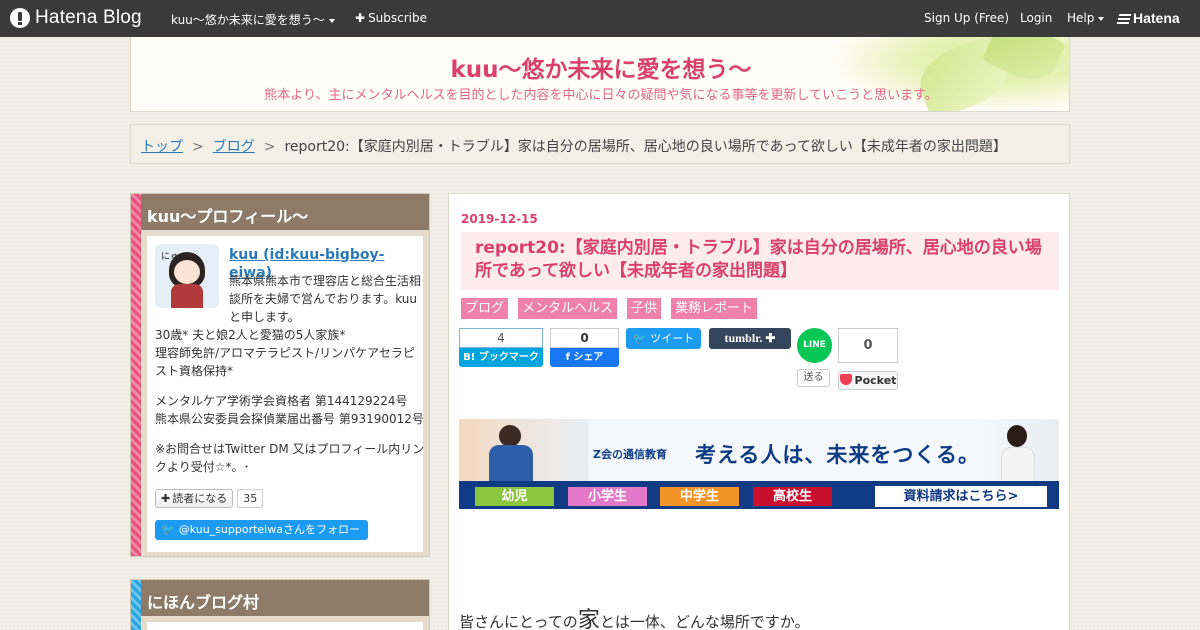 The width and height of the screenshot is (1200, 630). What do you see at coordinates (187, 296) in the screenshot?
I see `avatar-body` at bounding box center [187, 296].